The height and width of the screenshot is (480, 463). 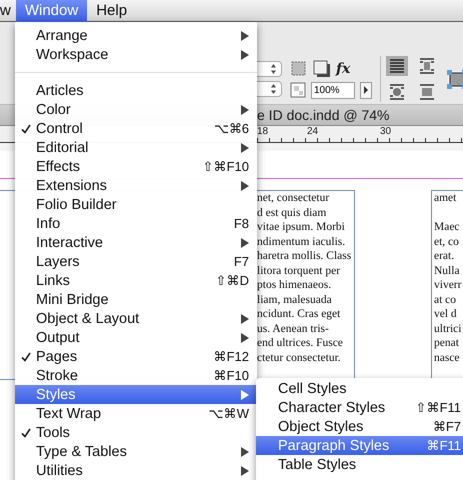 What do you see at coordinates (301, 242) in the screenshot?
I see `body-text-line: ndimentum iaculis.` at bounding box center [301, 242].